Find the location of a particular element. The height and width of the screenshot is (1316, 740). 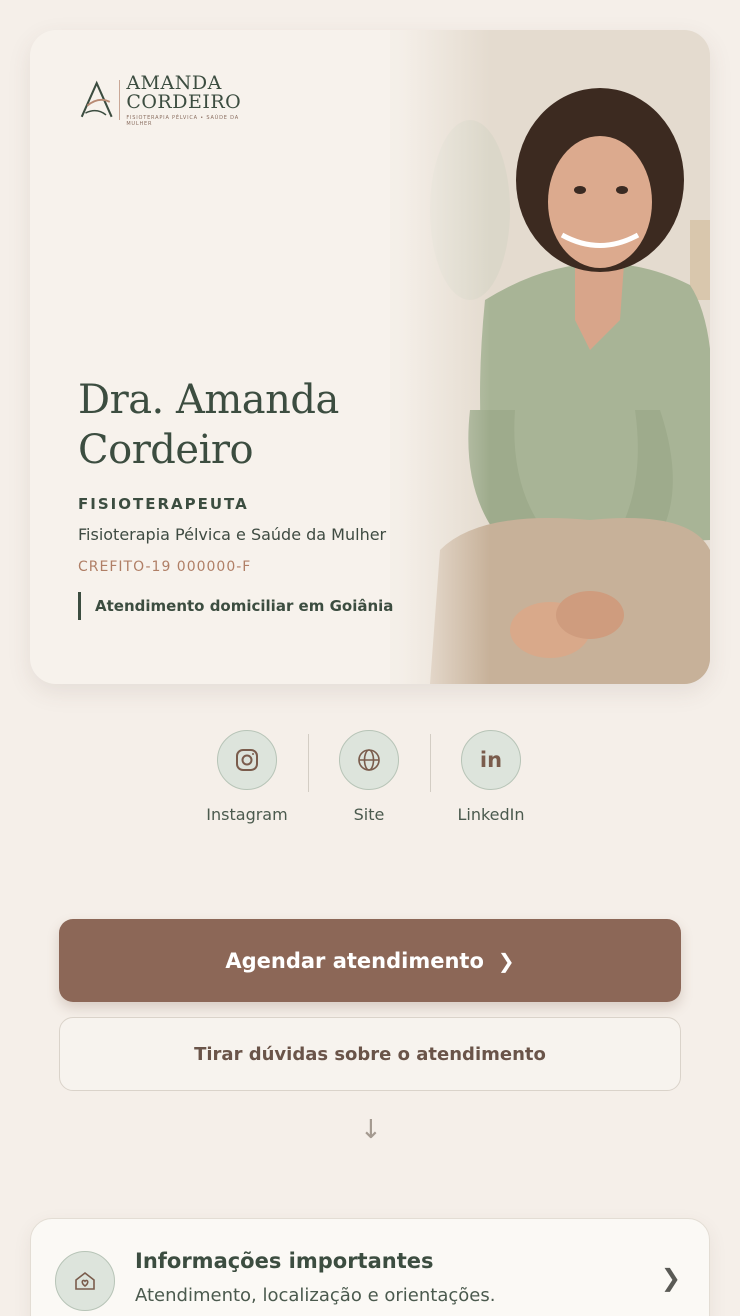

logo-line-1: AMANDA is located at coordinates (174, 82).